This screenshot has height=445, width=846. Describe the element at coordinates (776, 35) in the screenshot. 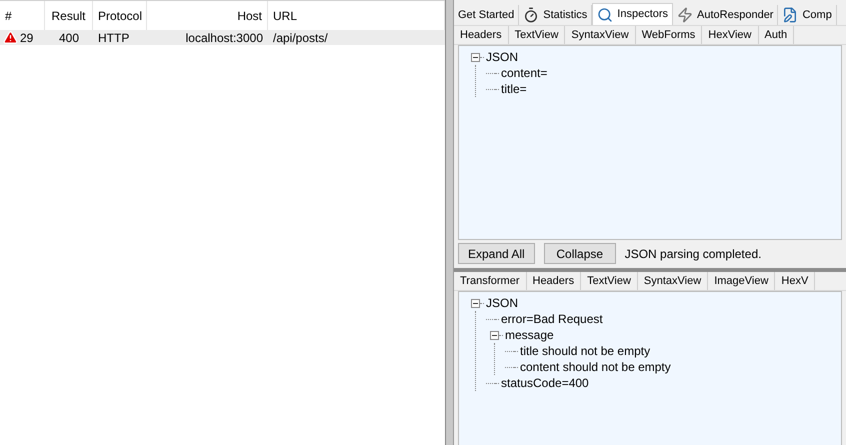

I see `view-tab: Auth` at that location.